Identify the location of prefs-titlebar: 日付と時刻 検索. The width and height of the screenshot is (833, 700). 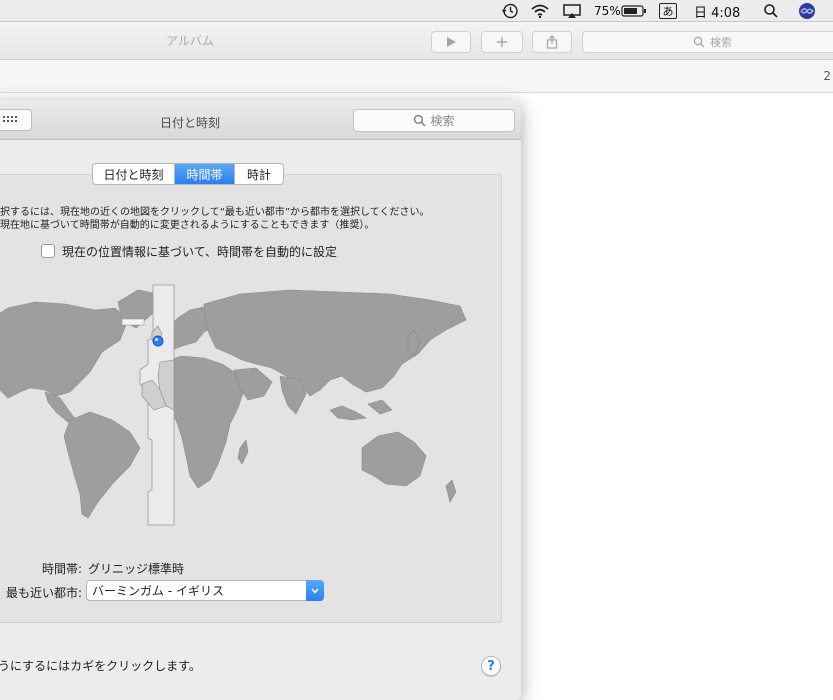
(260, 120).